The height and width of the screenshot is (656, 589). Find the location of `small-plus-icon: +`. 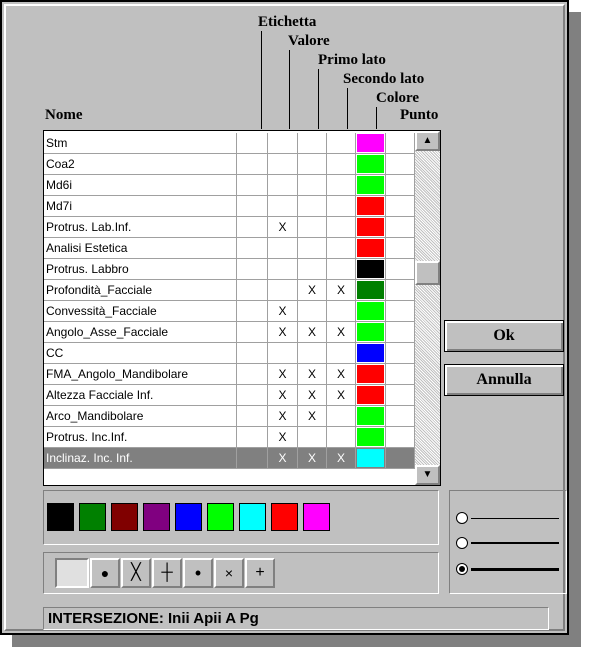

small-plus-icon: + is located at coordinates (260, 573).